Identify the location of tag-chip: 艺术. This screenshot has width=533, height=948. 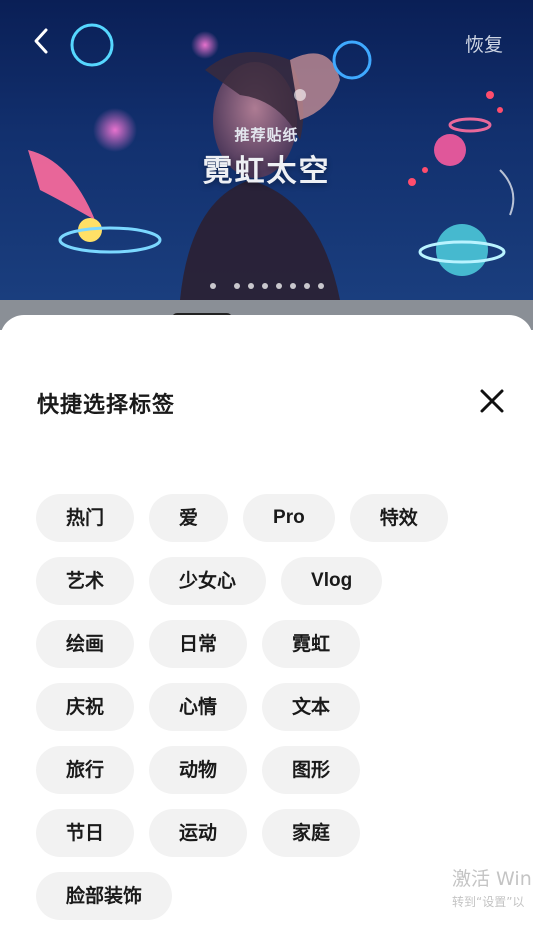
(85, 581).